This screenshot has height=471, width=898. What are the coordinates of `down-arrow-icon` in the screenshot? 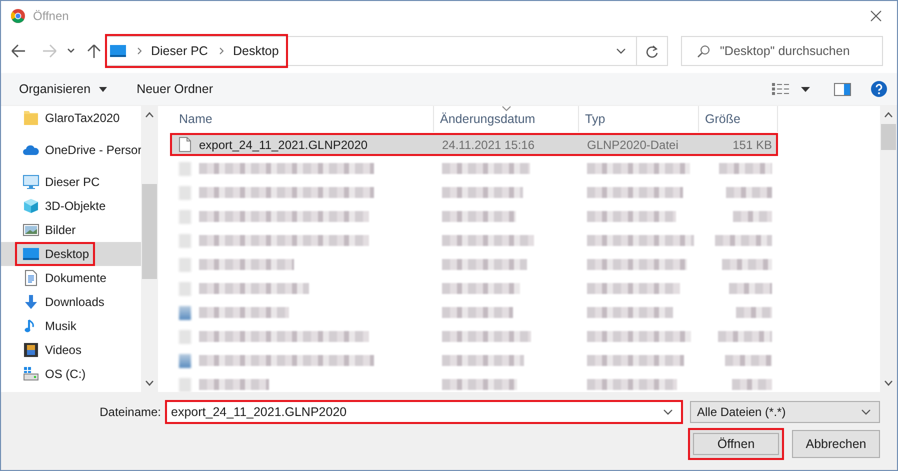 It's located at (31, 302).